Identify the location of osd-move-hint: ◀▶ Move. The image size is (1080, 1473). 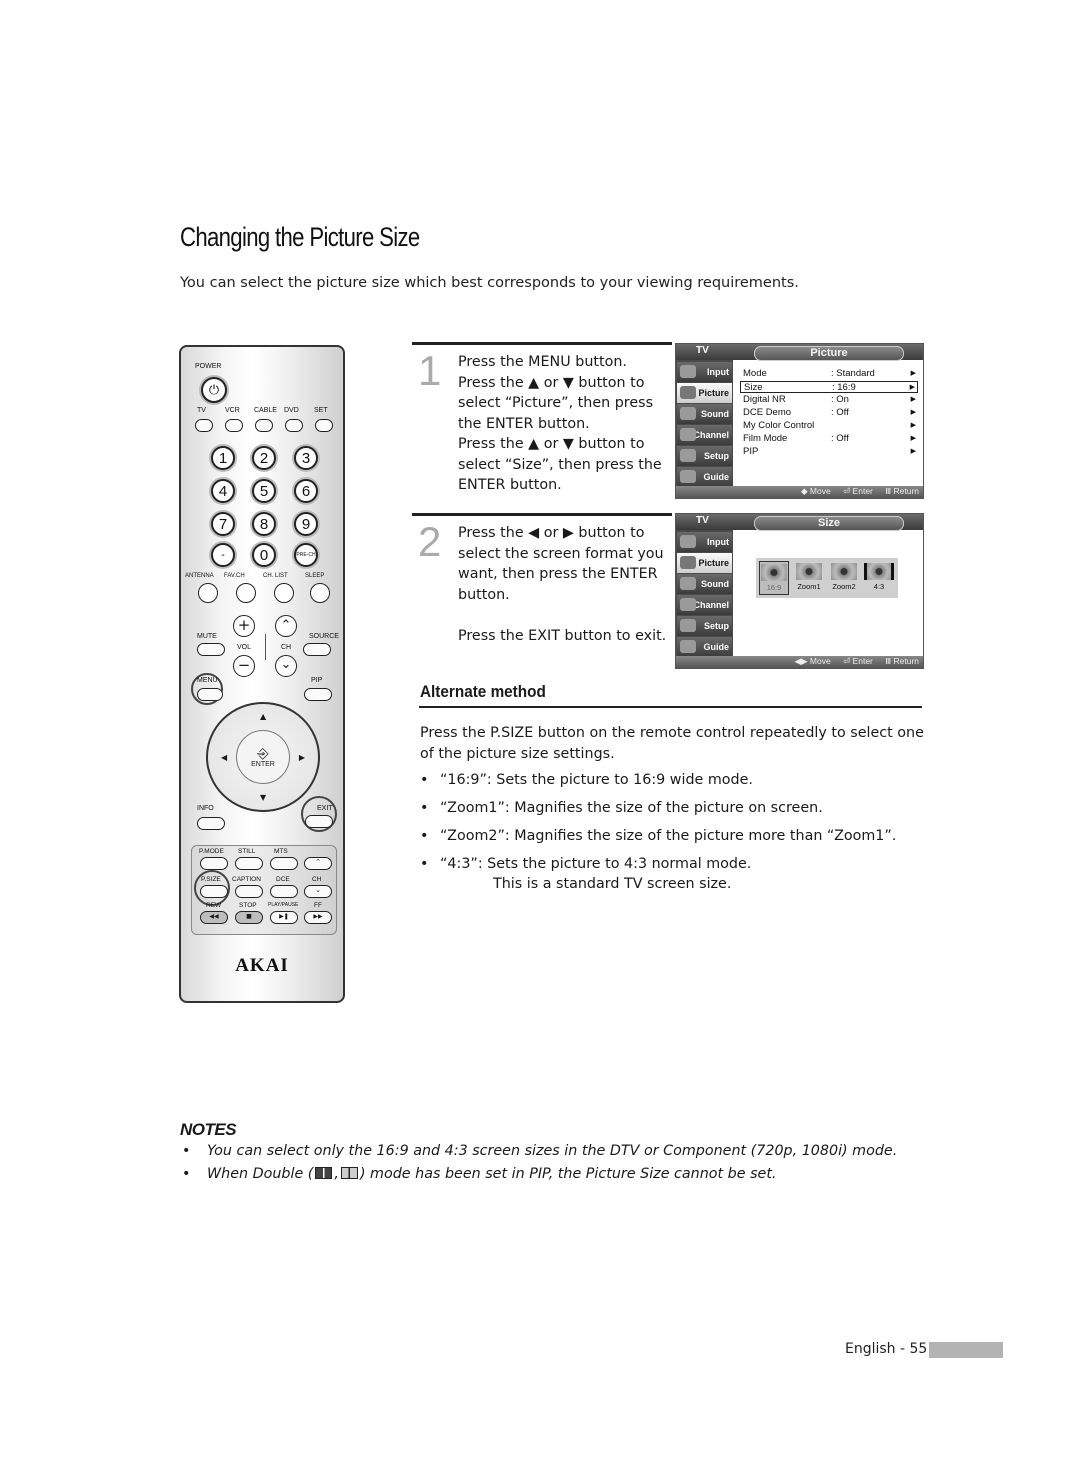
(812, 661).